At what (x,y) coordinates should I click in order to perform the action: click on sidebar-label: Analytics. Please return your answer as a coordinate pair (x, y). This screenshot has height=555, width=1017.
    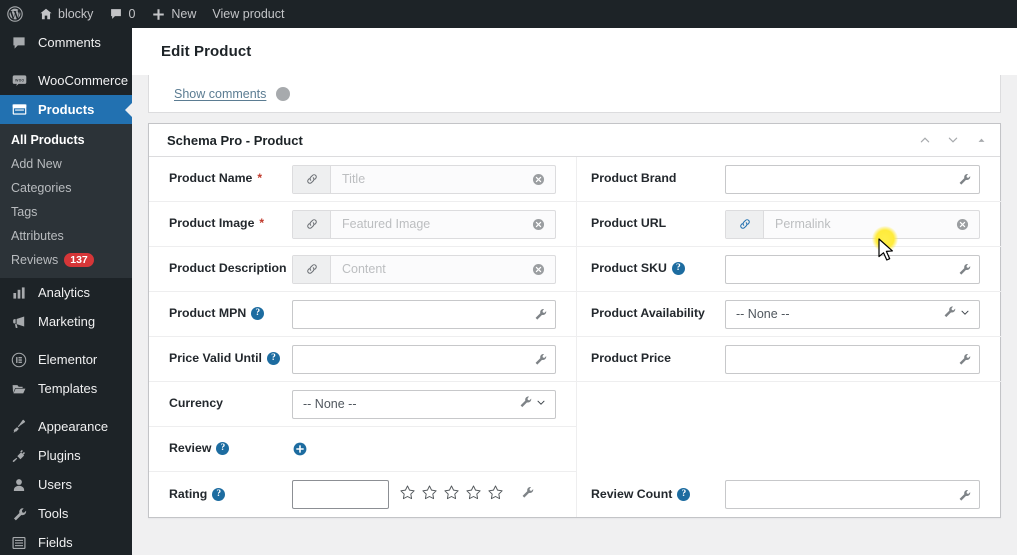
    Looking at the image, I should click on (64, 292).